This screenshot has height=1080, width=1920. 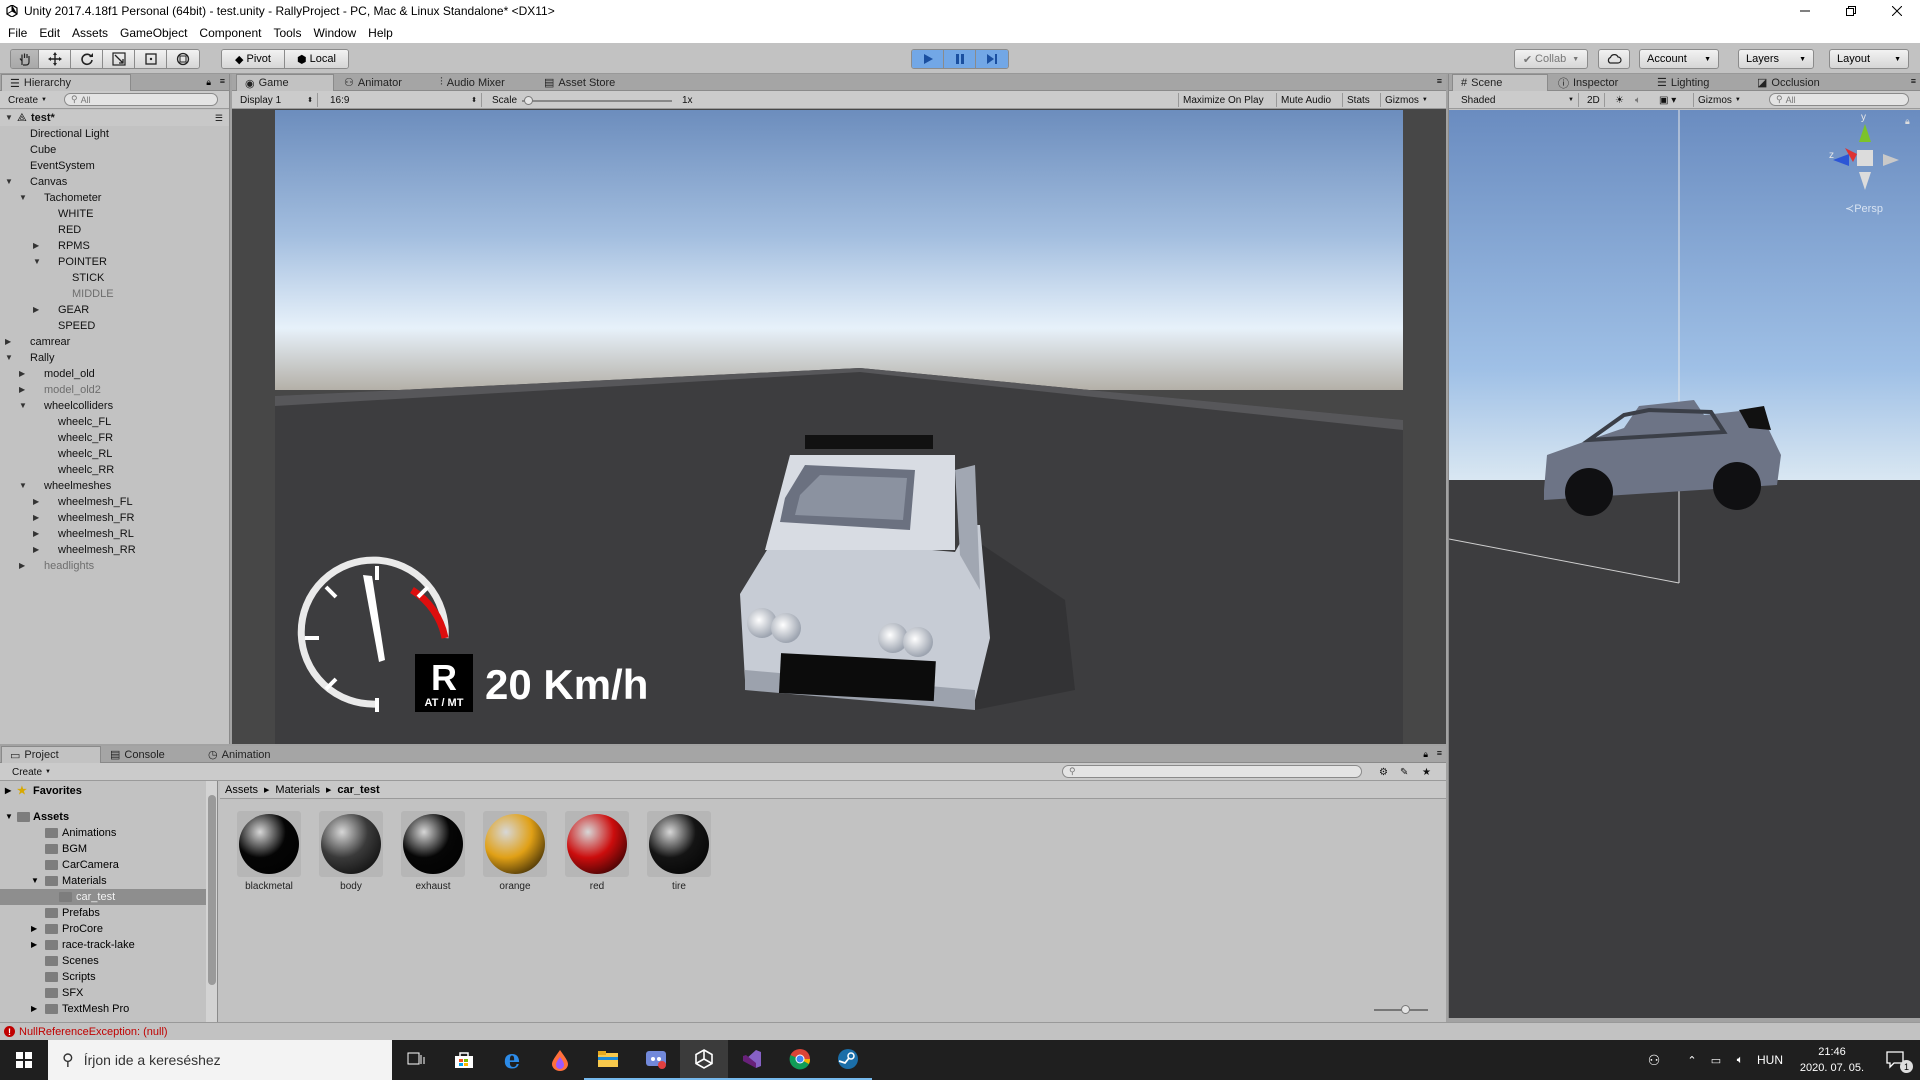 What do you see at coordinates (512, 1060) in the screenshot?
I see `edge-app-button: e` at bounding box center [512, 1060].